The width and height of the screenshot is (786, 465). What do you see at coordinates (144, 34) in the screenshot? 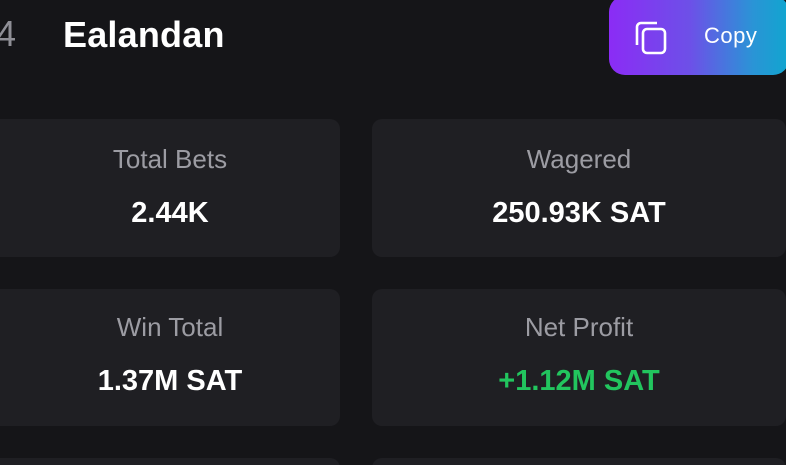
I see `username-heading: Ealandan` at bounding box center [144, 34].